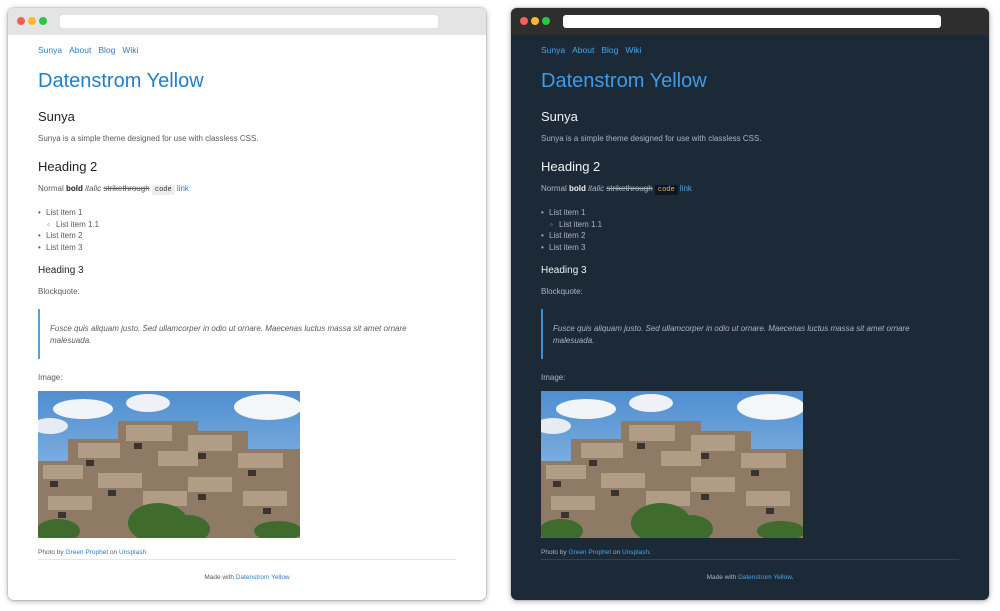 The width and height of the screenshot is (1000, 611). I want to click on site-footer: Made with Datenstrom Yellow., so click(750, 577).